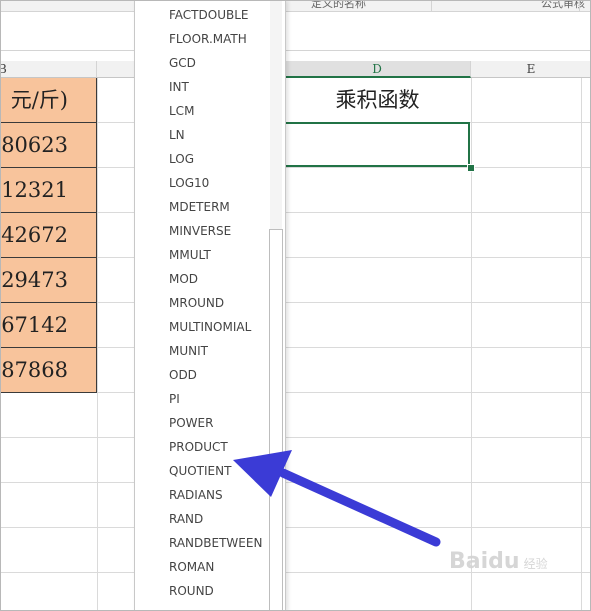 This screenshot has width=591, height=611. What do you see at coordinates (337, 498) in the screenshot?
I see `annotation-arrow-icon` at bounding box center [337, 498].